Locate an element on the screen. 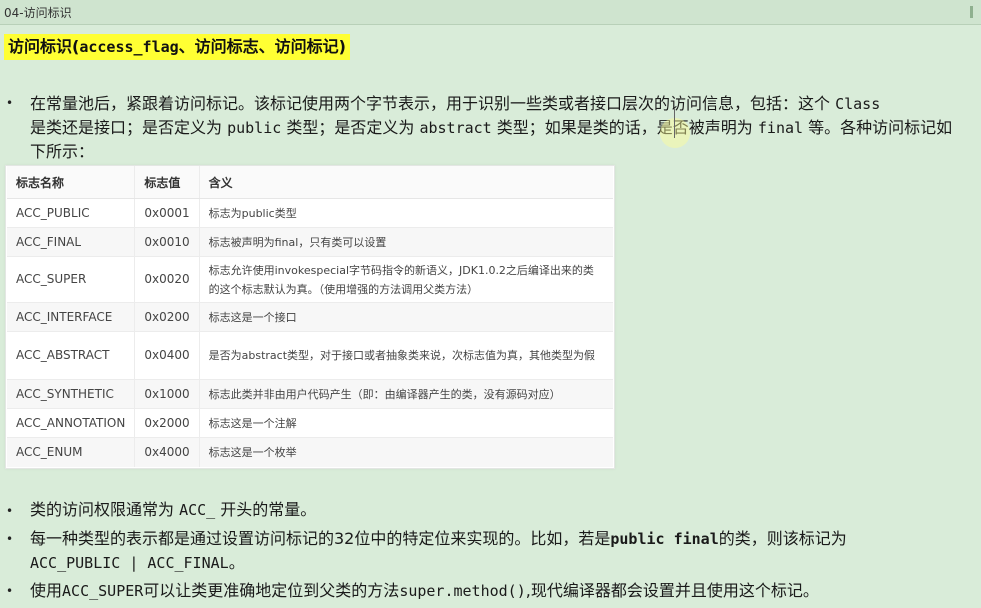 The width and height of the screenshot is (981, 608). flag-name: ACC_ABSTRACT is located at coordinates (71, 355).